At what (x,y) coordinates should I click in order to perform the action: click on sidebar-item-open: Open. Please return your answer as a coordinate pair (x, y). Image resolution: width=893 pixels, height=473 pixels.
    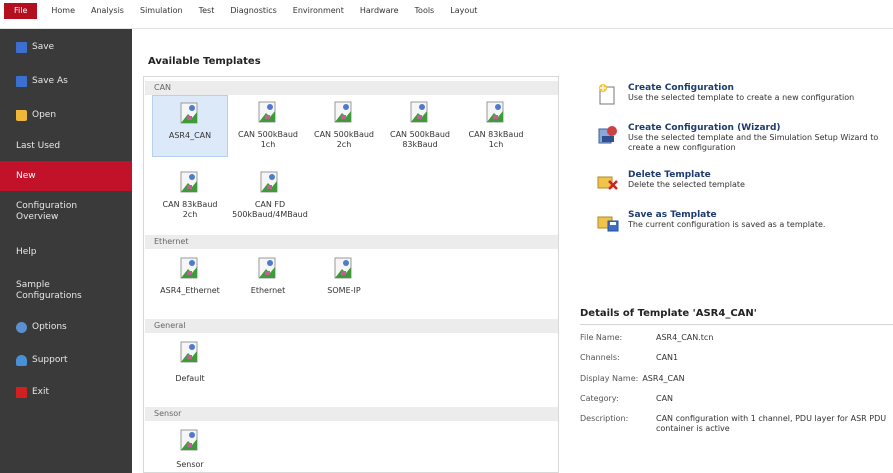
    Looking at the image, I should click on (66, 115).